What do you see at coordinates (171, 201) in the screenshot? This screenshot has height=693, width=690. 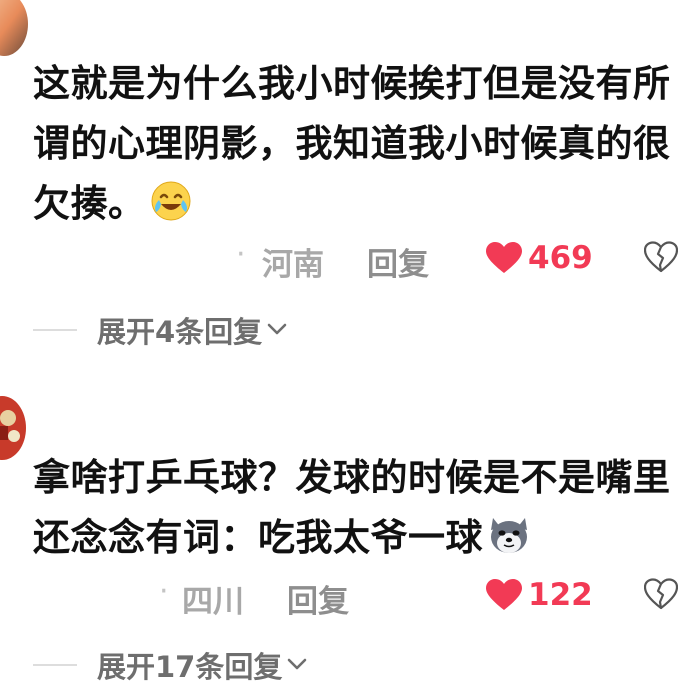 I see `laughing-crying-emoji-icon` at bounding box center [171, 201].